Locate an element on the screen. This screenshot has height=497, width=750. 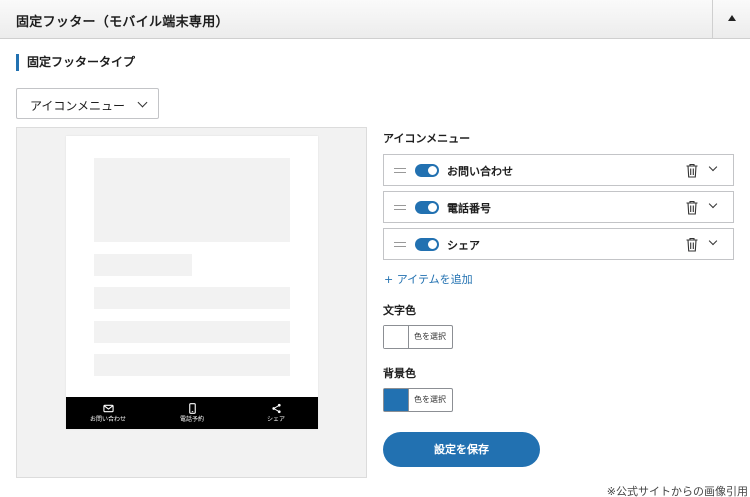
placeholder-title is located at coordinates (143, 265).